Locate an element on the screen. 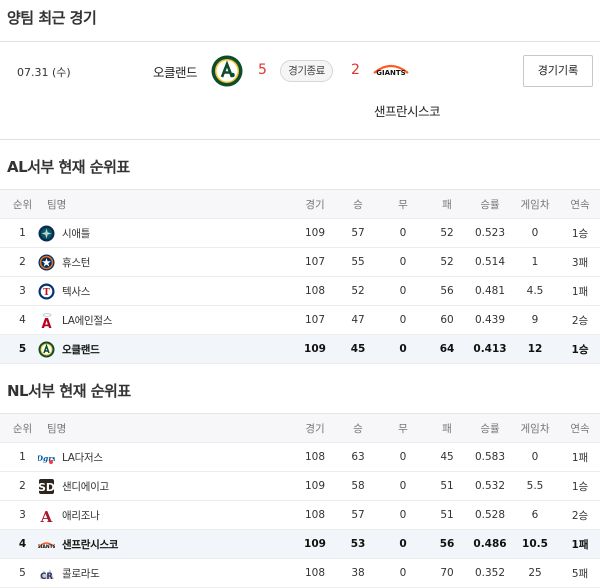  game-record-button: 경기기록 is located at coordinates (558, 71).